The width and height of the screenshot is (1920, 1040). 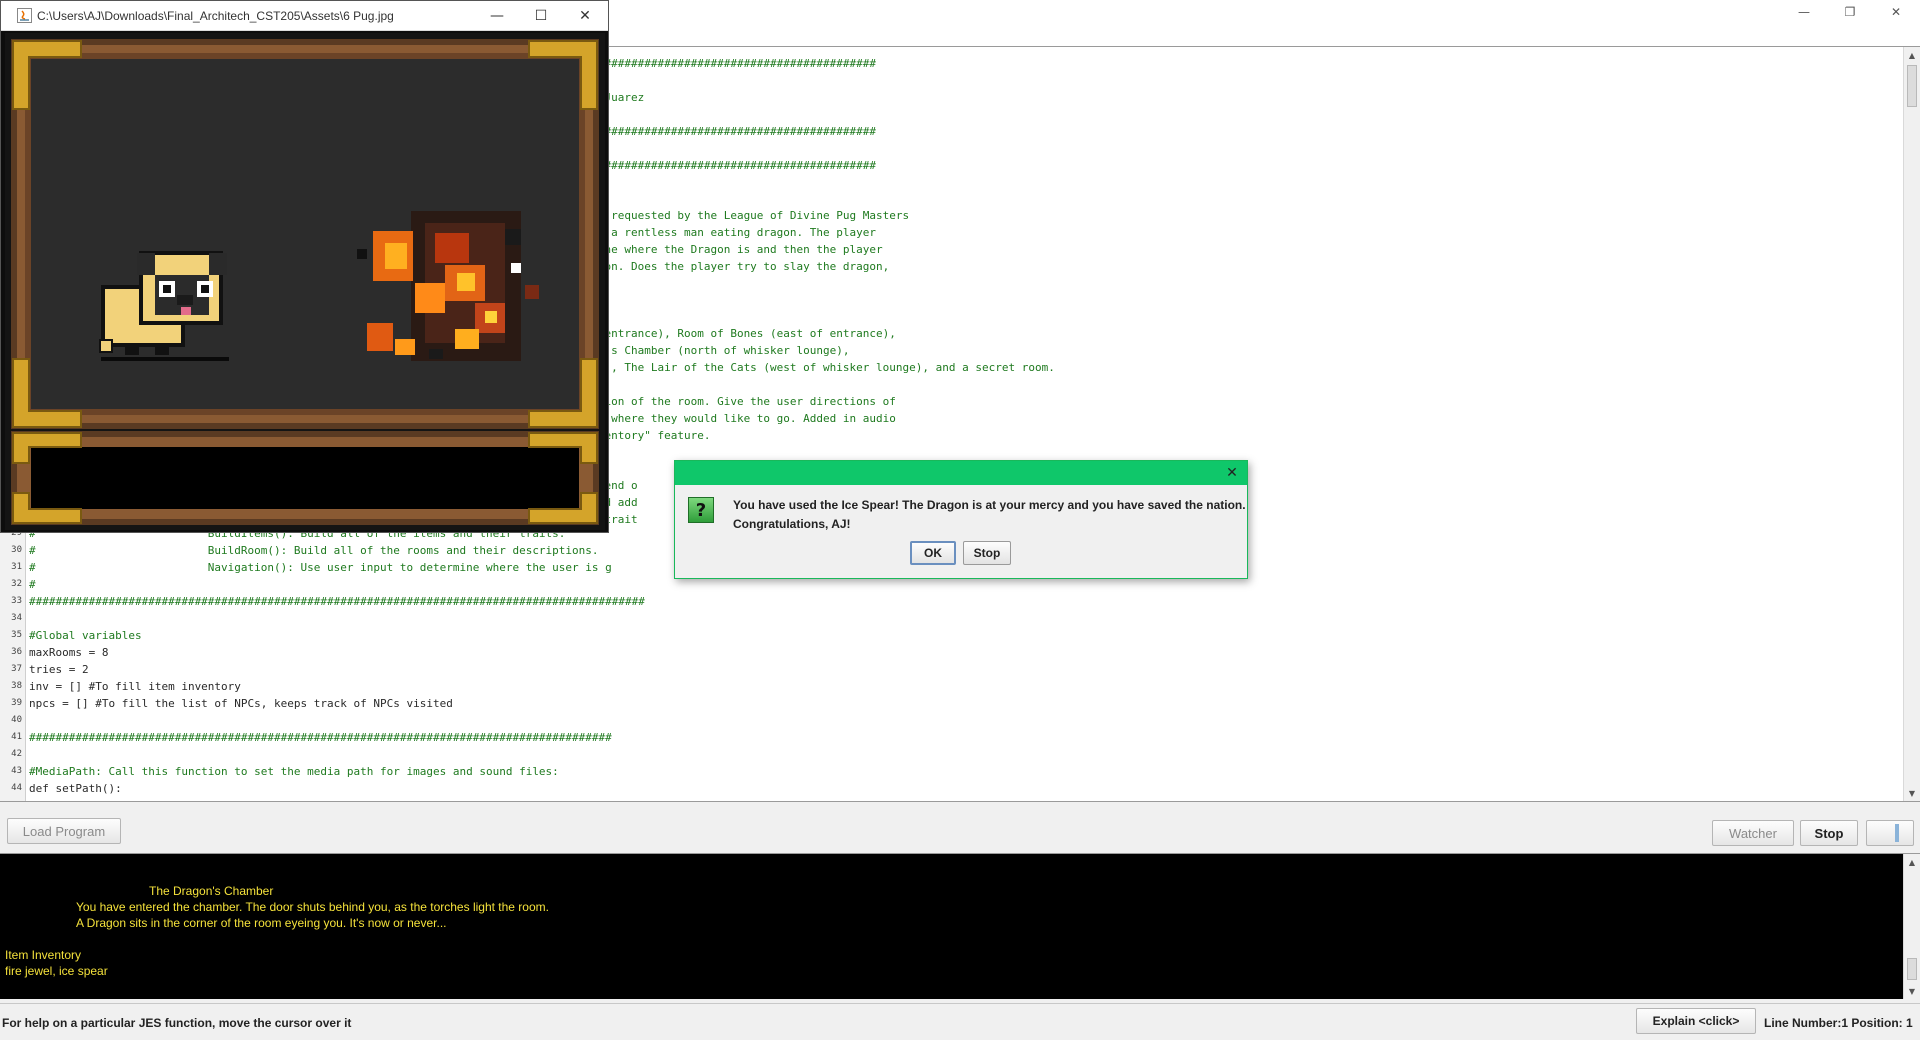 What do you see at coordinates (16, 754) in the screenshot?
I see `line-number: 42` at bounding box center [16, 754].